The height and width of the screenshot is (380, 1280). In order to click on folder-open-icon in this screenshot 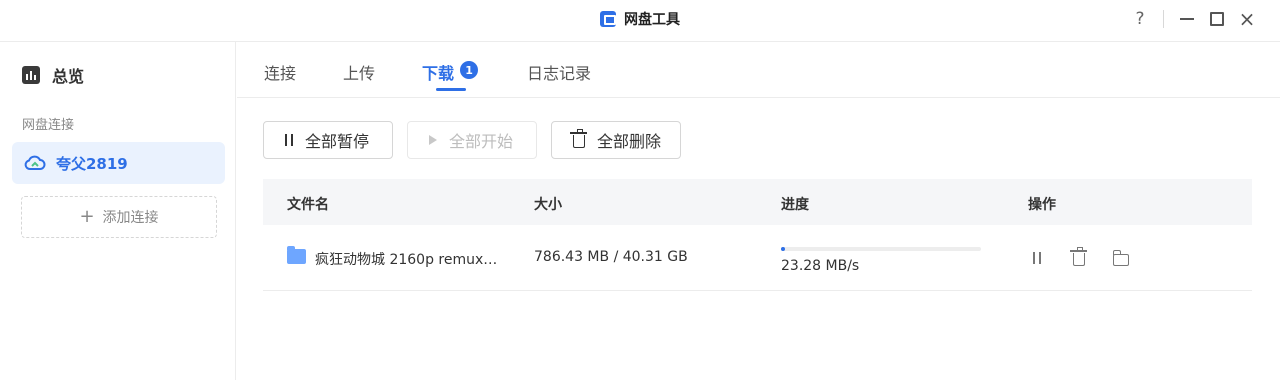, I will do `click(1120, 257)`.